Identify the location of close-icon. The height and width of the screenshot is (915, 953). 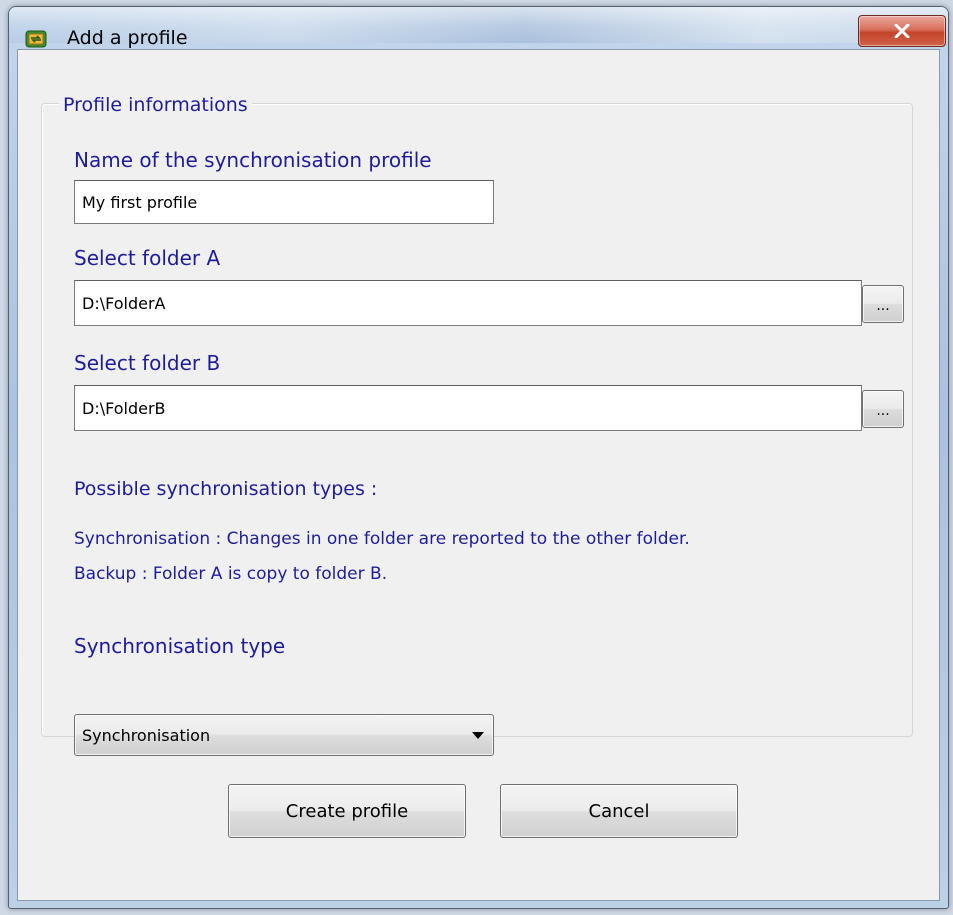
(902, 31).